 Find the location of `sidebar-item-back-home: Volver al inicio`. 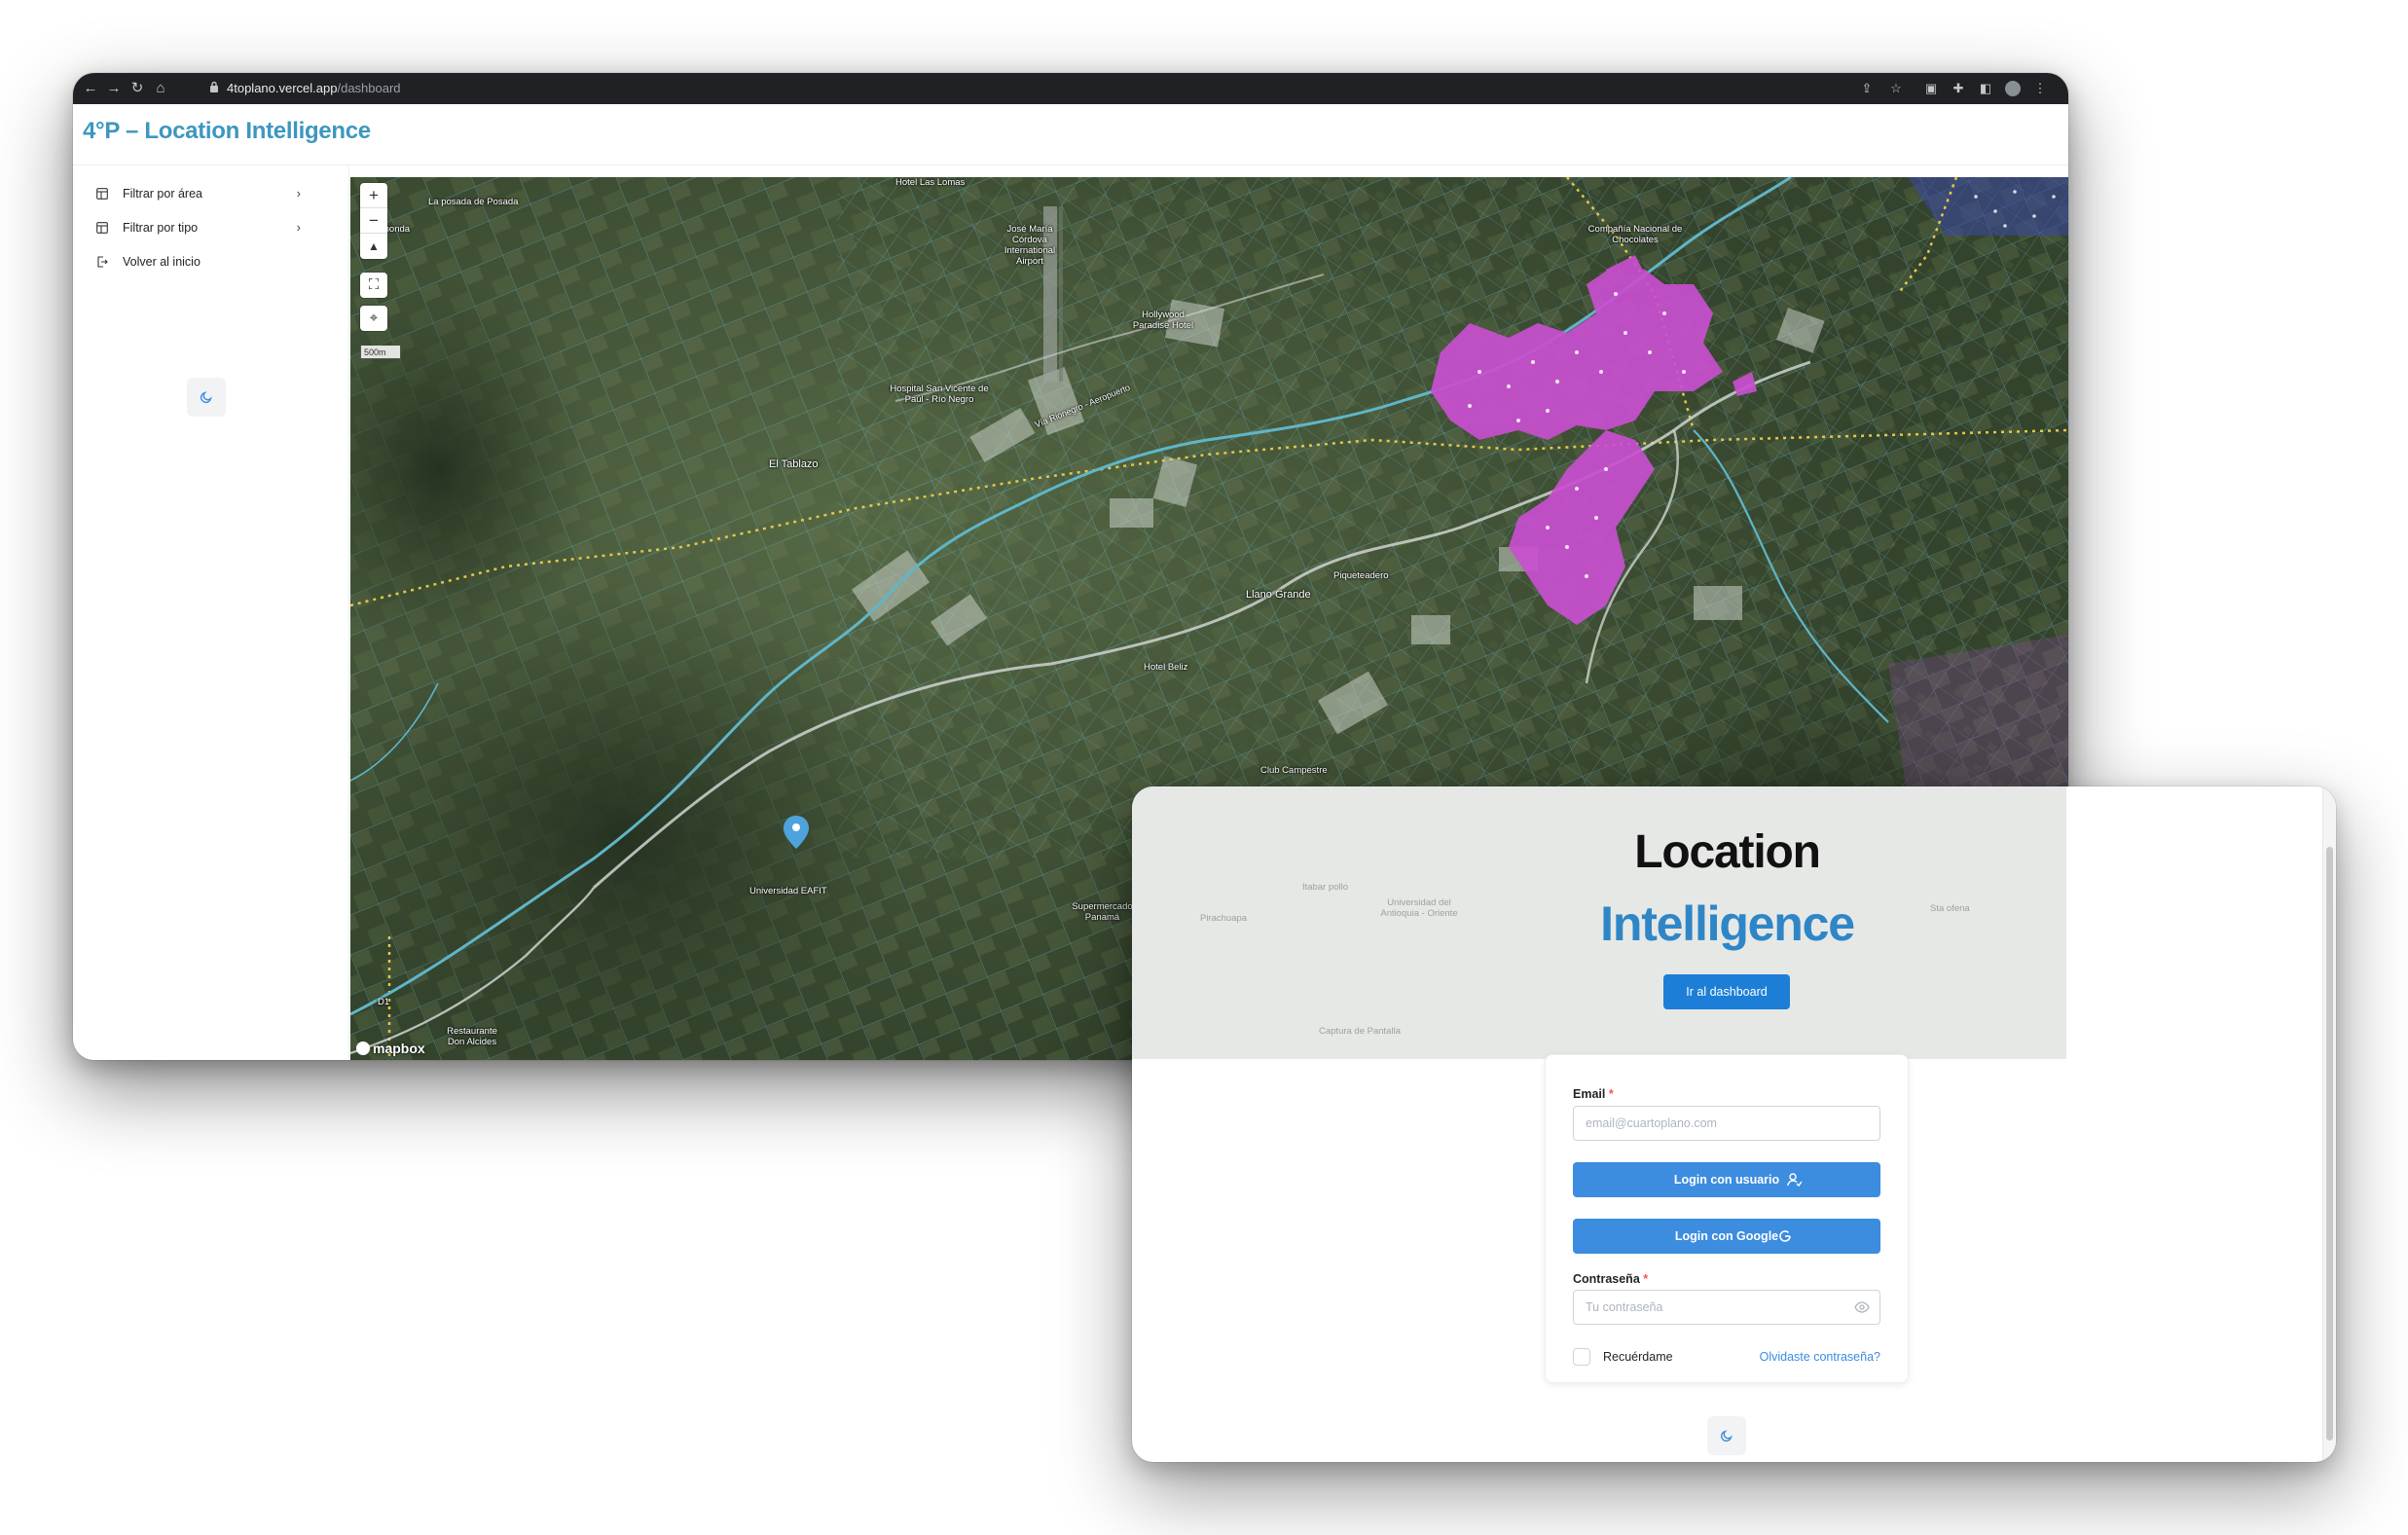

sidebar-item-back-home: Volver al inicio is located at coordinates (198, 261).